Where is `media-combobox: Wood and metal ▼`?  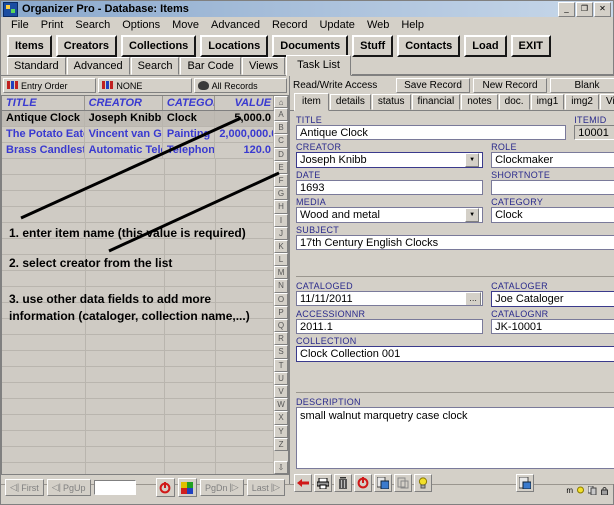 media-combobox: Wood and metal ▼ is located at coordinates (390, 215).